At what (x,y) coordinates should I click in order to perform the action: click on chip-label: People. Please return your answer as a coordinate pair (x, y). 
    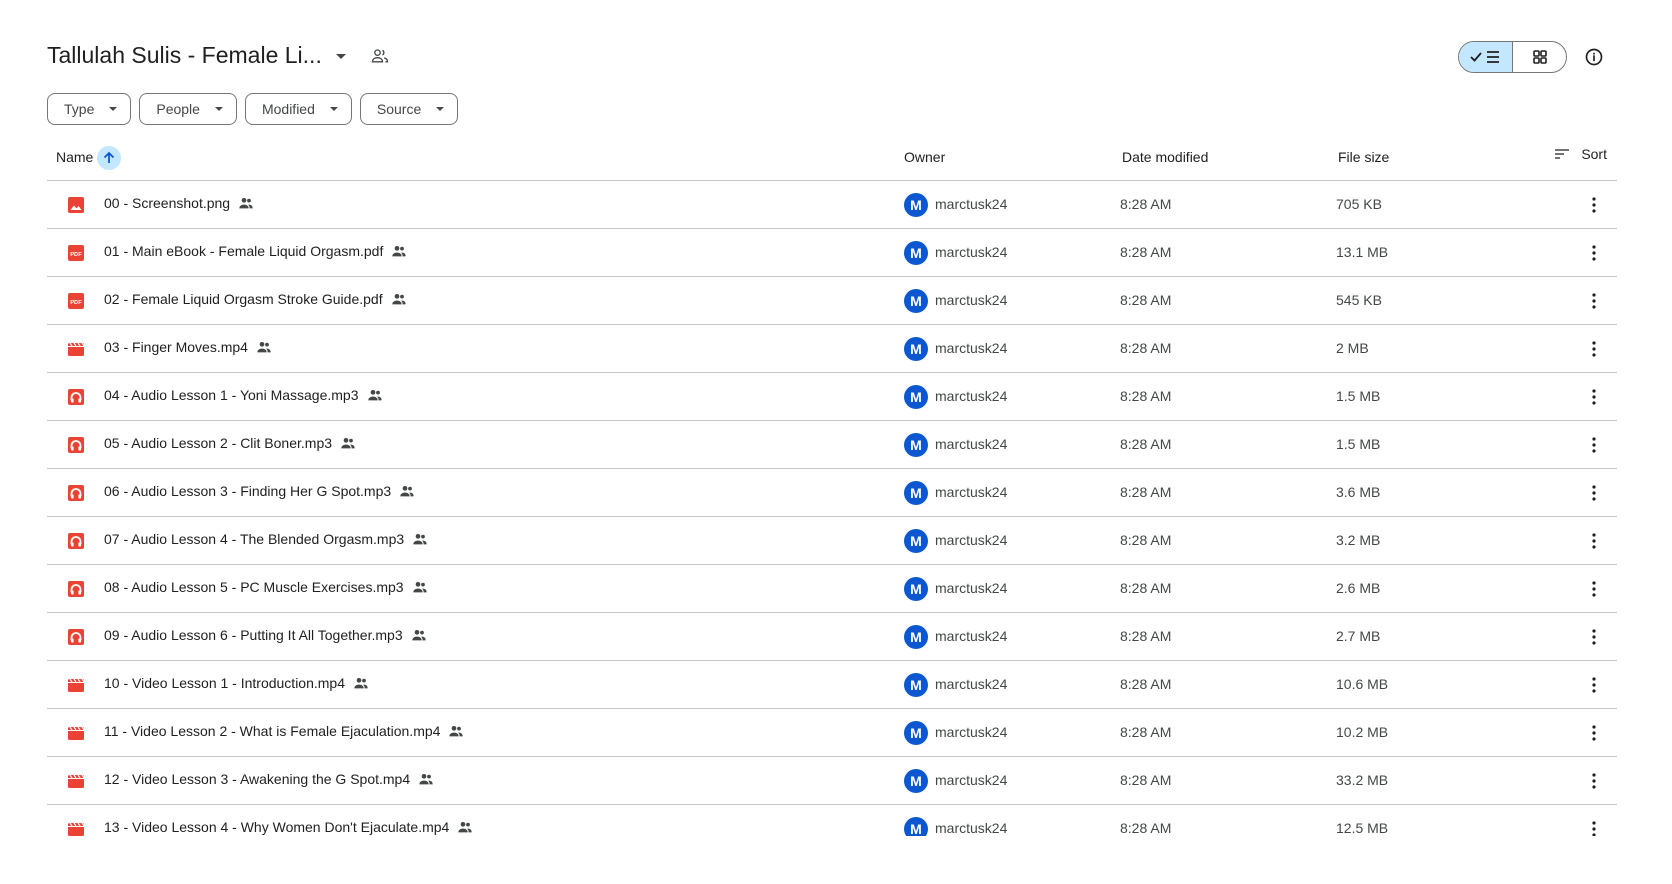
    Looking at the image, I should click on (178, 109).